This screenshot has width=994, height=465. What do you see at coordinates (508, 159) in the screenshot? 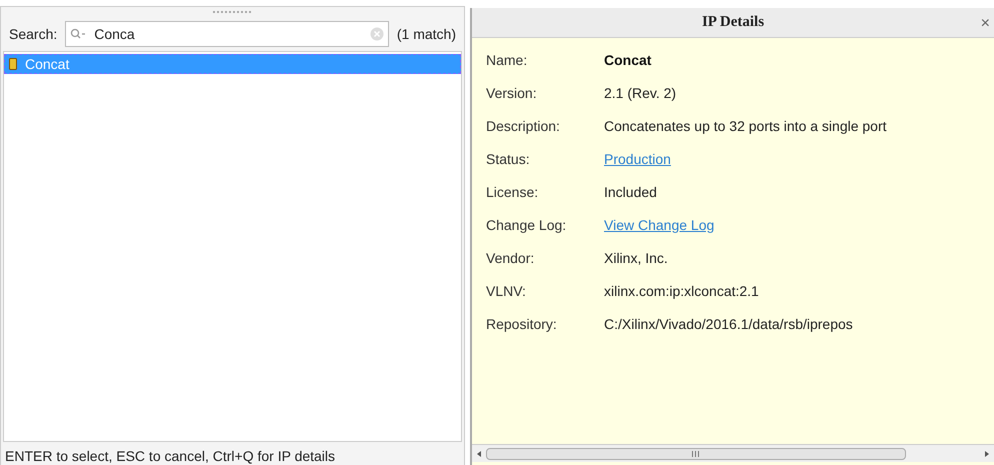
I see `field-label: Status:` at bounding box center [508, 159].